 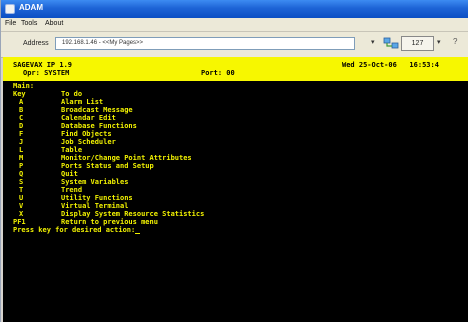 What do you see at coordinates (417, 43) in the screenshot?
I see `toolbar-button: 127` at bounding box center [417, 43].